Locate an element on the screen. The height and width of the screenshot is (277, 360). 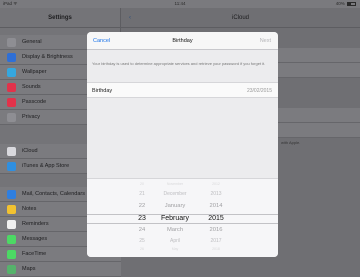
picker-year-item: 2018 is located at coordinates (216, 249).